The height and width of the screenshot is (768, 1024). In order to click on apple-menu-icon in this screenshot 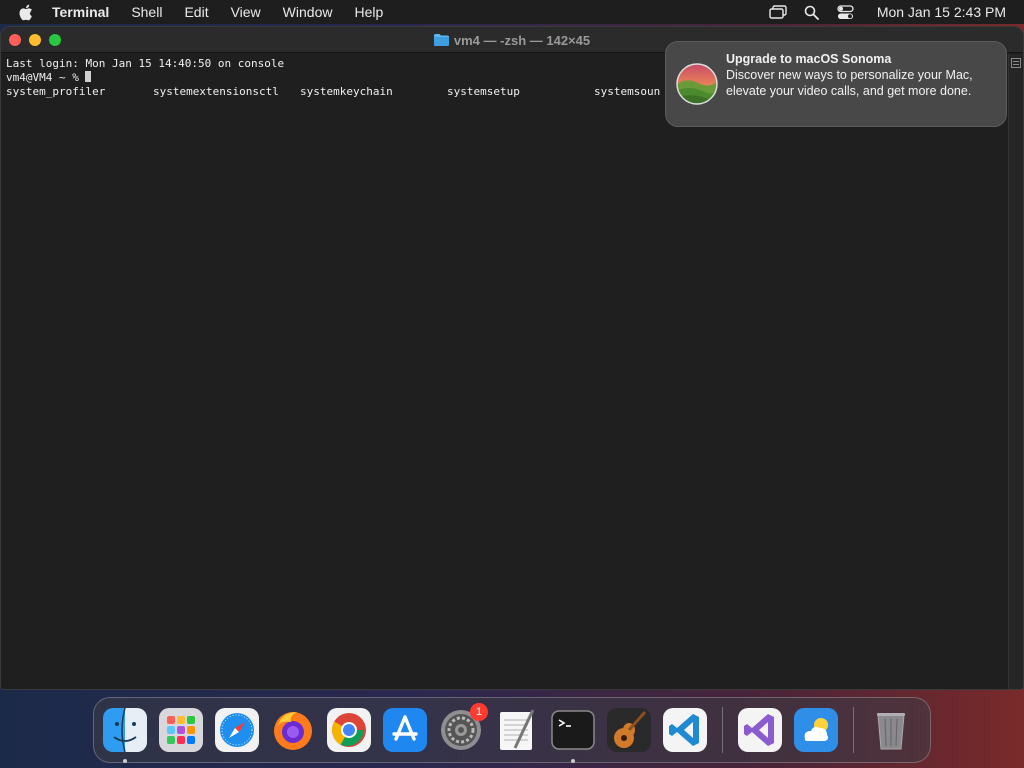, I will do `click(28, 12)`.